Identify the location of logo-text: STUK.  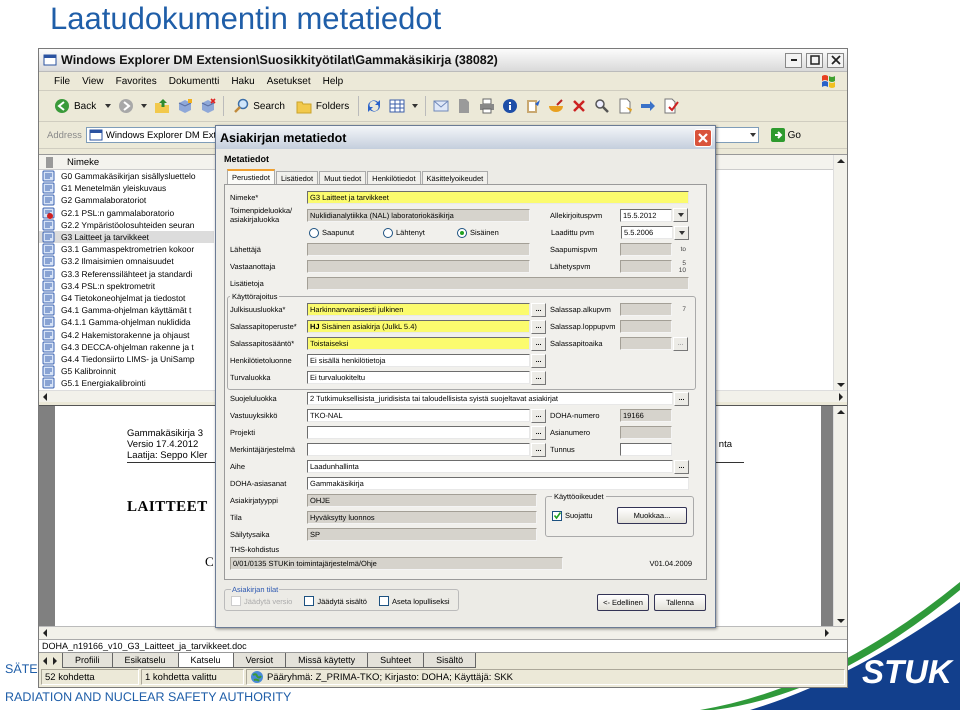
(907, 672).